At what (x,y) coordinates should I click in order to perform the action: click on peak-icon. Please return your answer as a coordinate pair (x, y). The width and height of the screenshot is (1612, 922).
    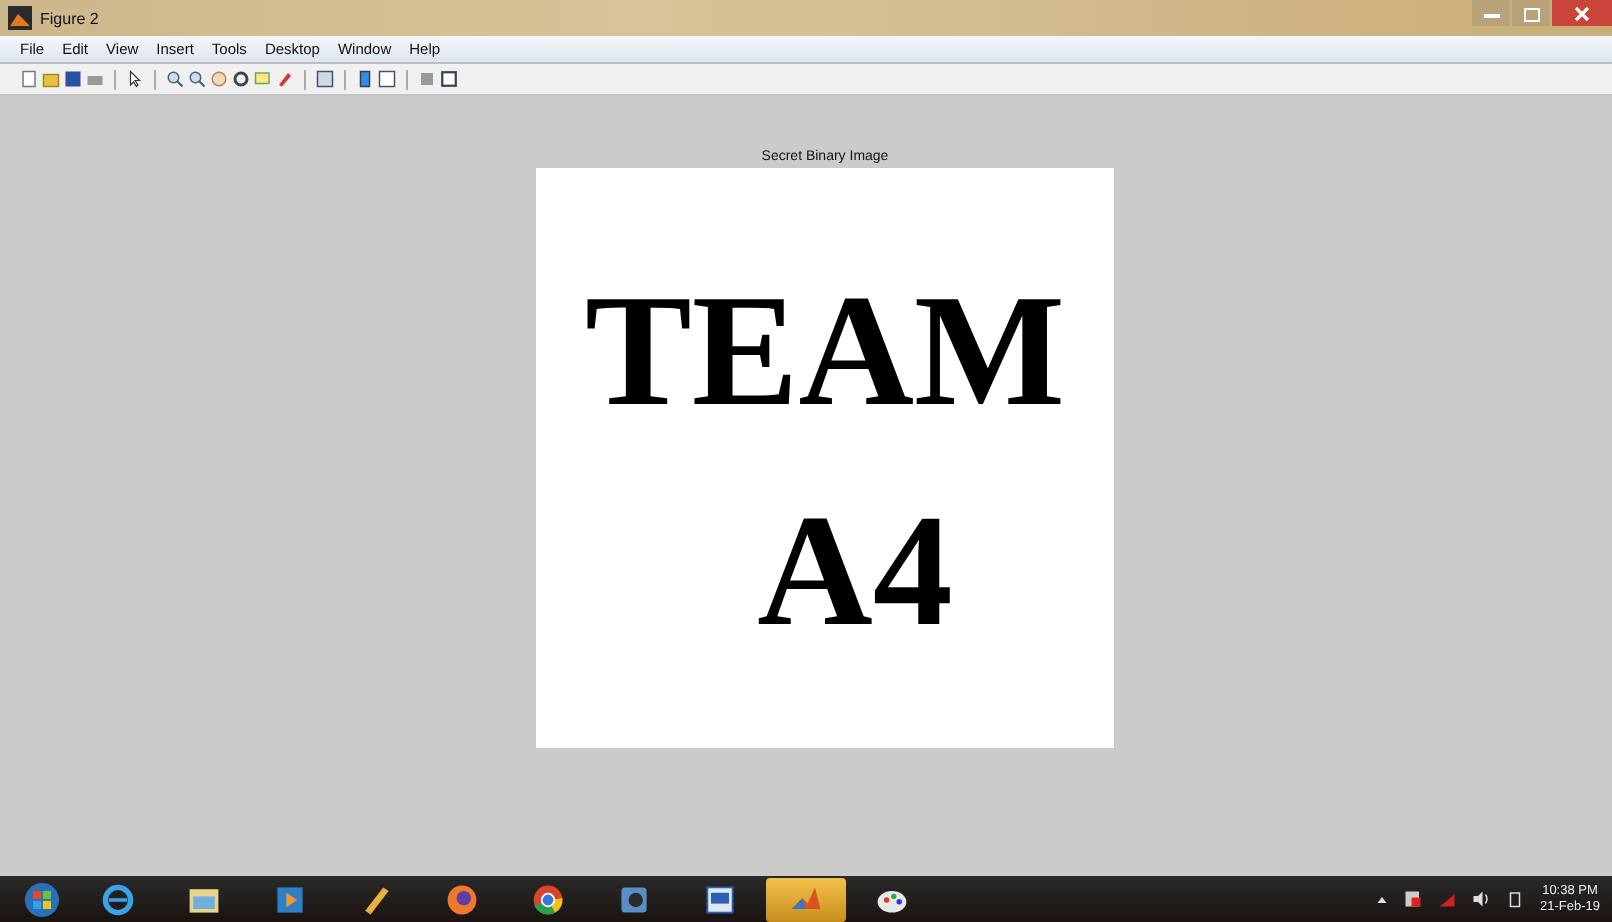
    Looking at the image, I should click on (20, 18).